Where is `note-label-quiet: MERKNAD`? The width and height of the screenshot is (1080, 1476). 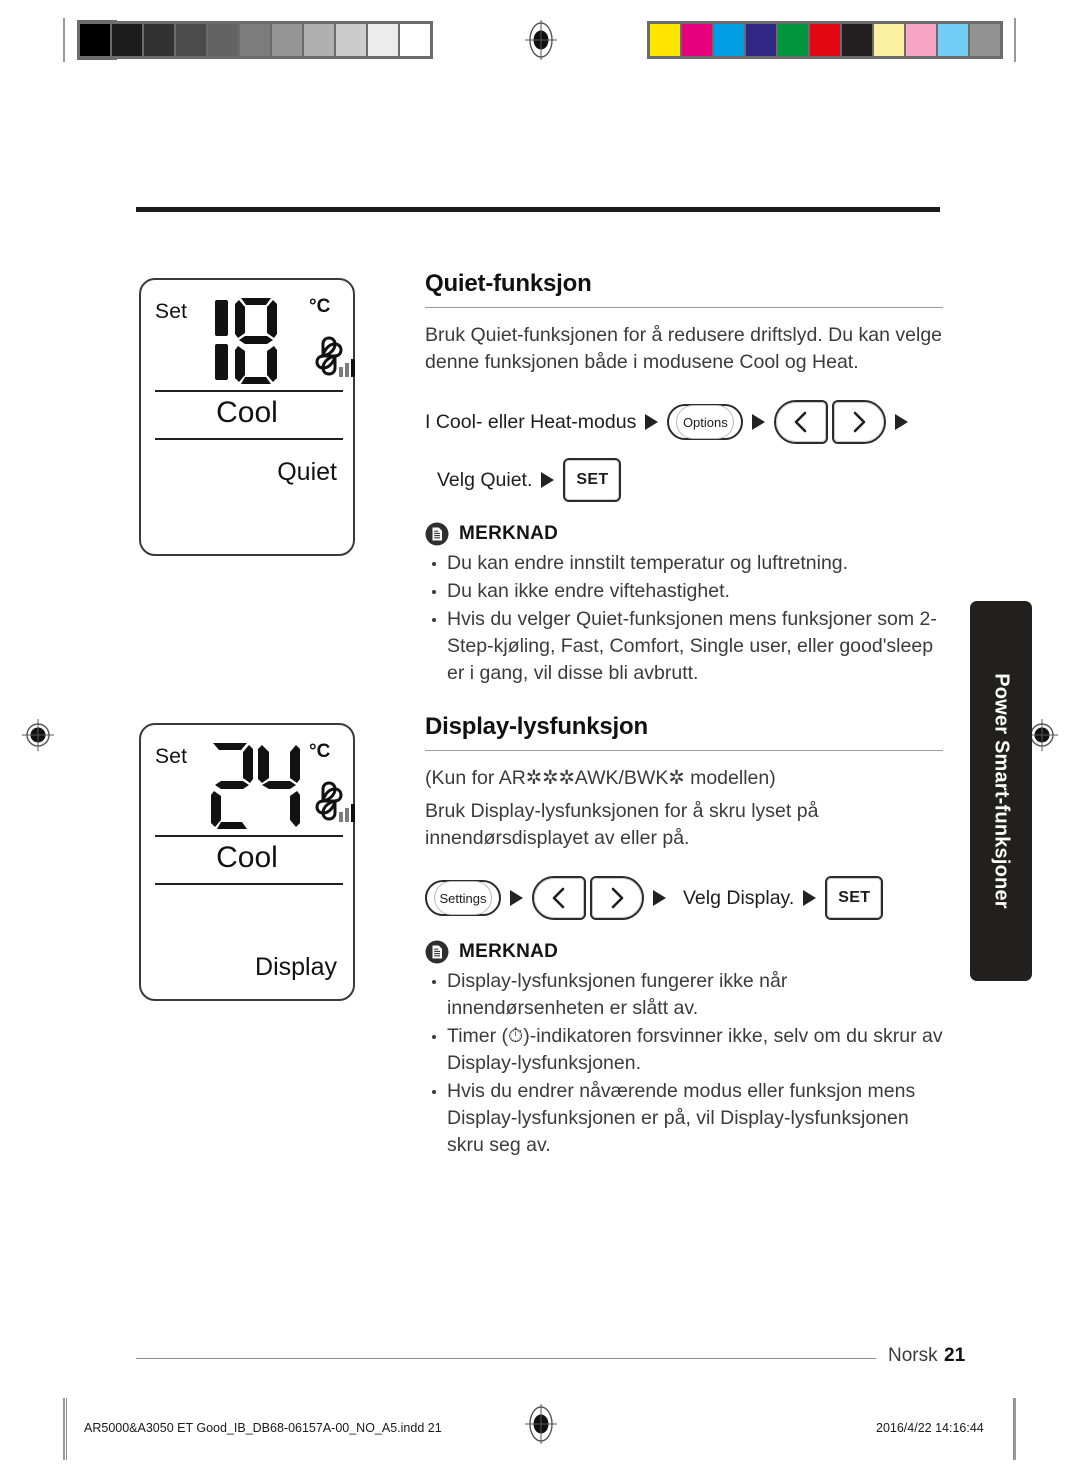 note-label-quiet: MERKNAD is located at coordinates (509, 533).